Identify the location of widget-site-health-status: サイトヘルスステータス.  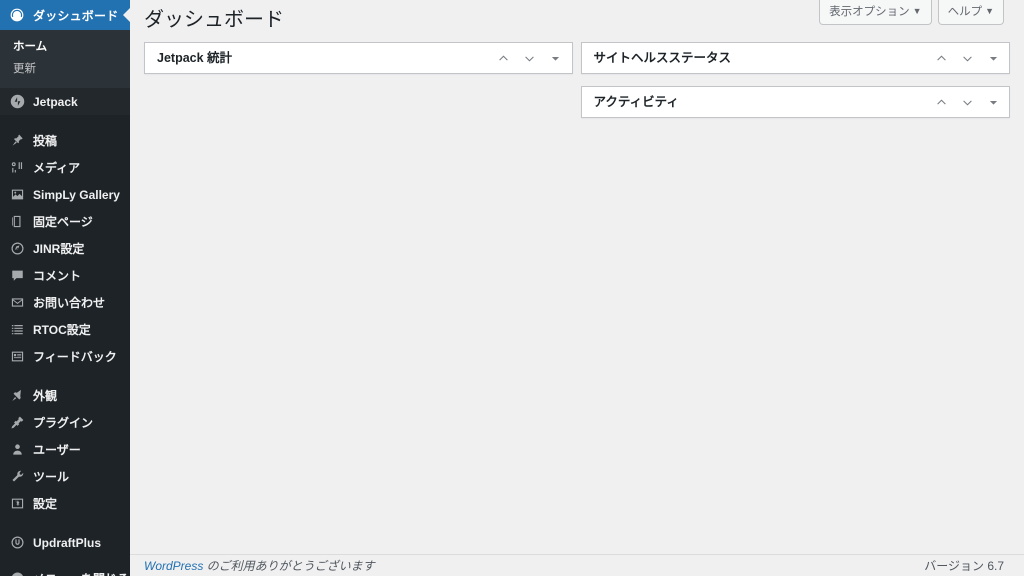
(795, 58).